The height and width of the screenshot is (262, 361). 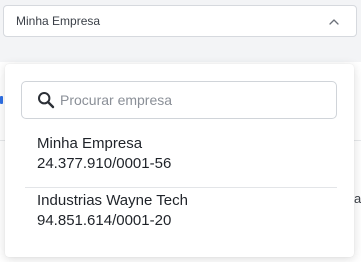 I want to click on company-option-name: Minha Empresa, so click(x=90, y=143).